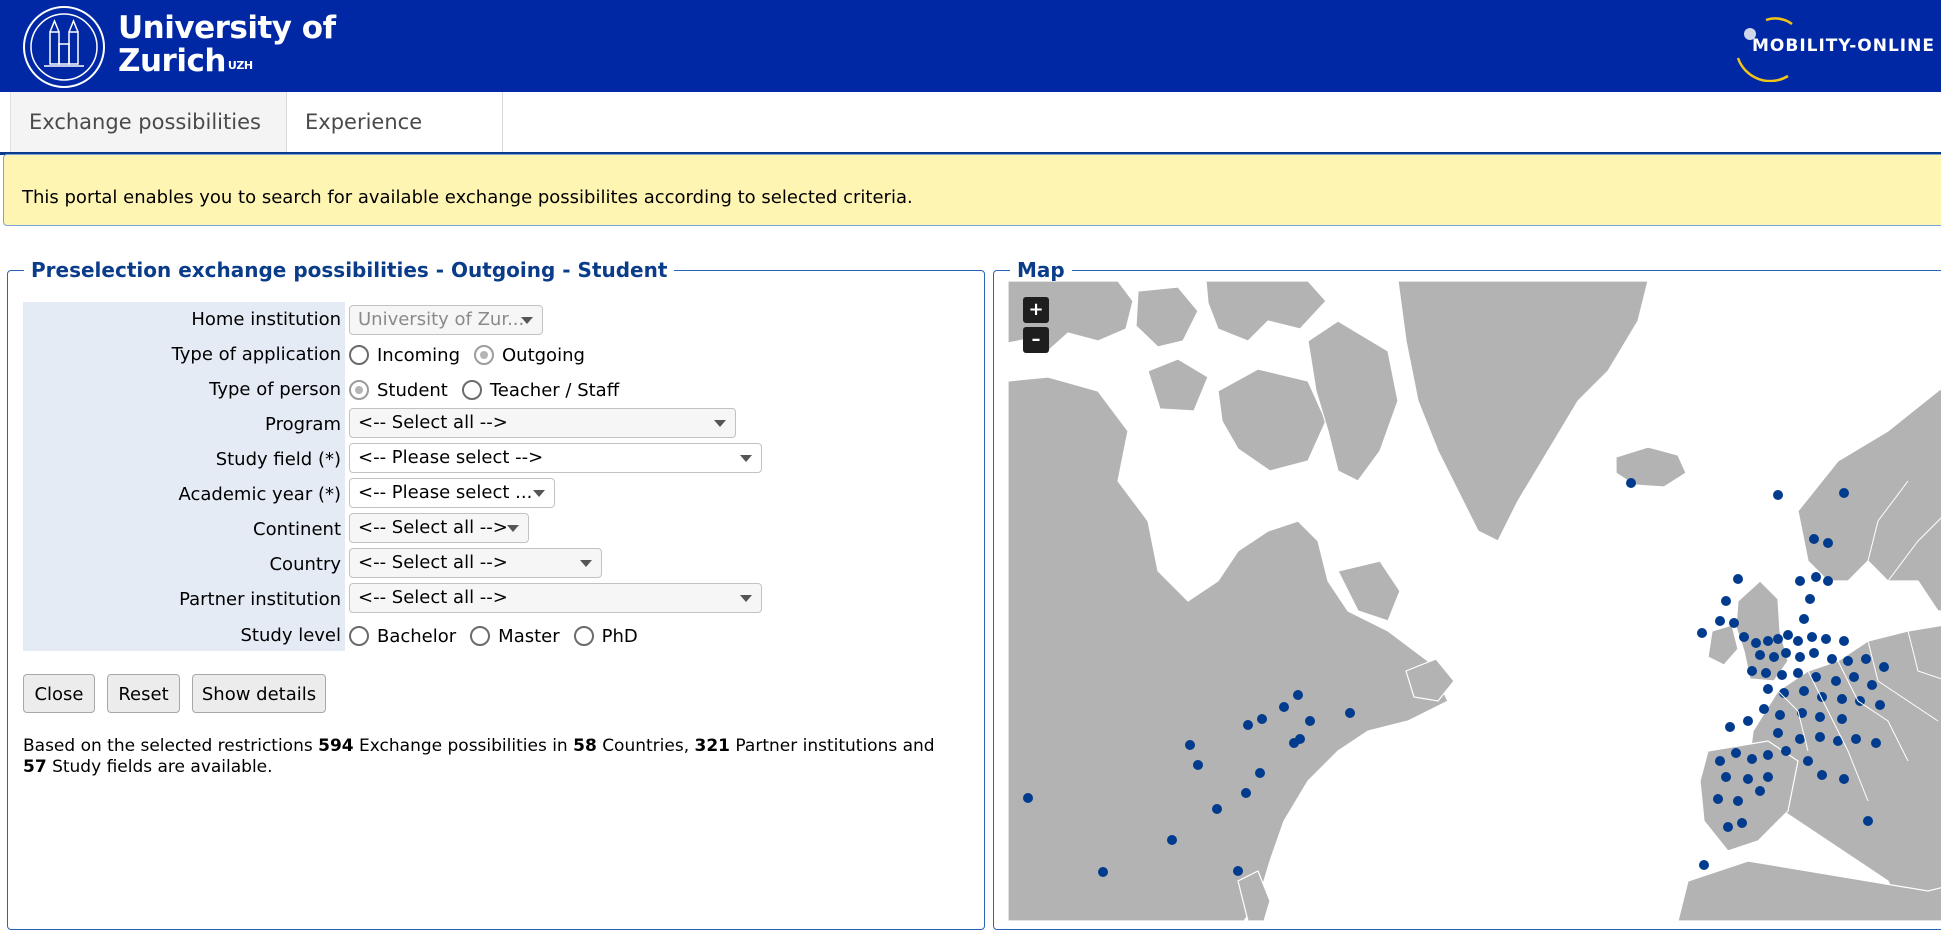 Image resolution: width=1941 pixels, height=930 pixels. I want to click on radio-incoming, so click(359, 355).